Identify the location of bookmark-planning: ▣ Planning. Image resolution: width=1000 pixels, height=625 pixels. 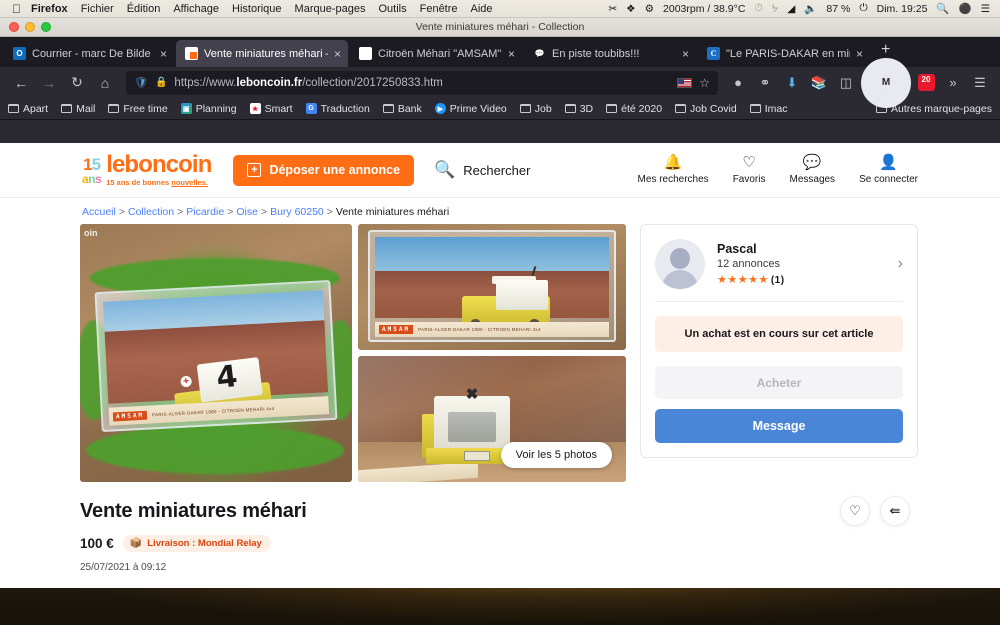
(208, 109).